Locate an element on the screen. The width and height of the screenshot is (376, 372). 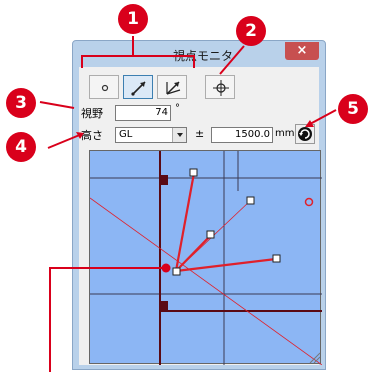
callout-2: 2 is located at coordinates (251, 31).